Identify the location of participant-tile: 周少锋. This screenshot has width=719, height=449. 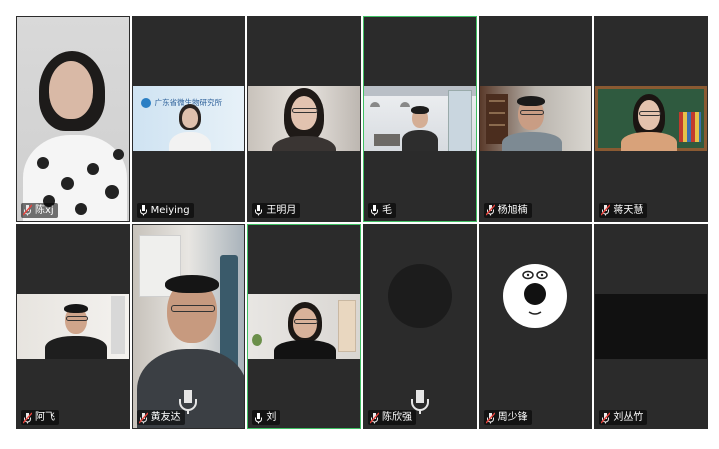
(535, 326).